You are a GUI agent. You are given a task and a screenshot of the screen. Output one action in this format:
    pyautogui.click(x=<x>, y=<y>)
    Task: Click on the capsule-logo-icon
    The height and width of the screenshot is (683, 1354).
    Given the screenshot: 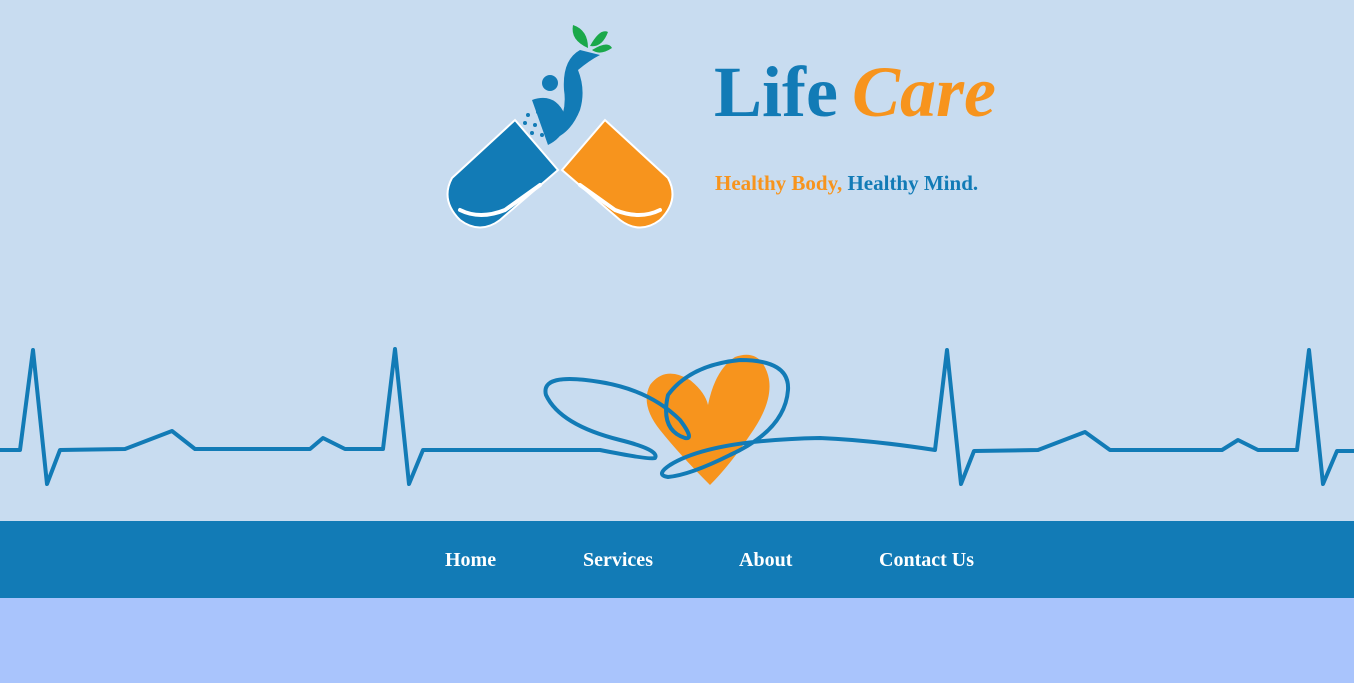 What is the action you would take?
    pyautogui.click(x=560, y=127)
    